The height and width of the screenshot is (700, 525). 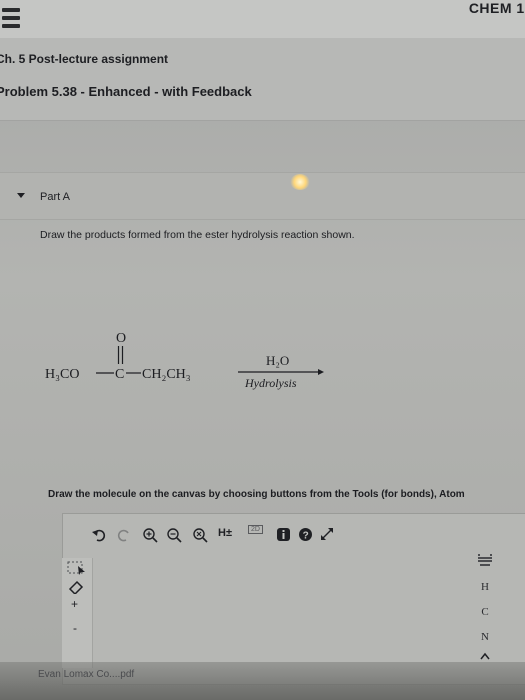 I want to click on view-2d-button: 2D, so click(x=255, y=529).